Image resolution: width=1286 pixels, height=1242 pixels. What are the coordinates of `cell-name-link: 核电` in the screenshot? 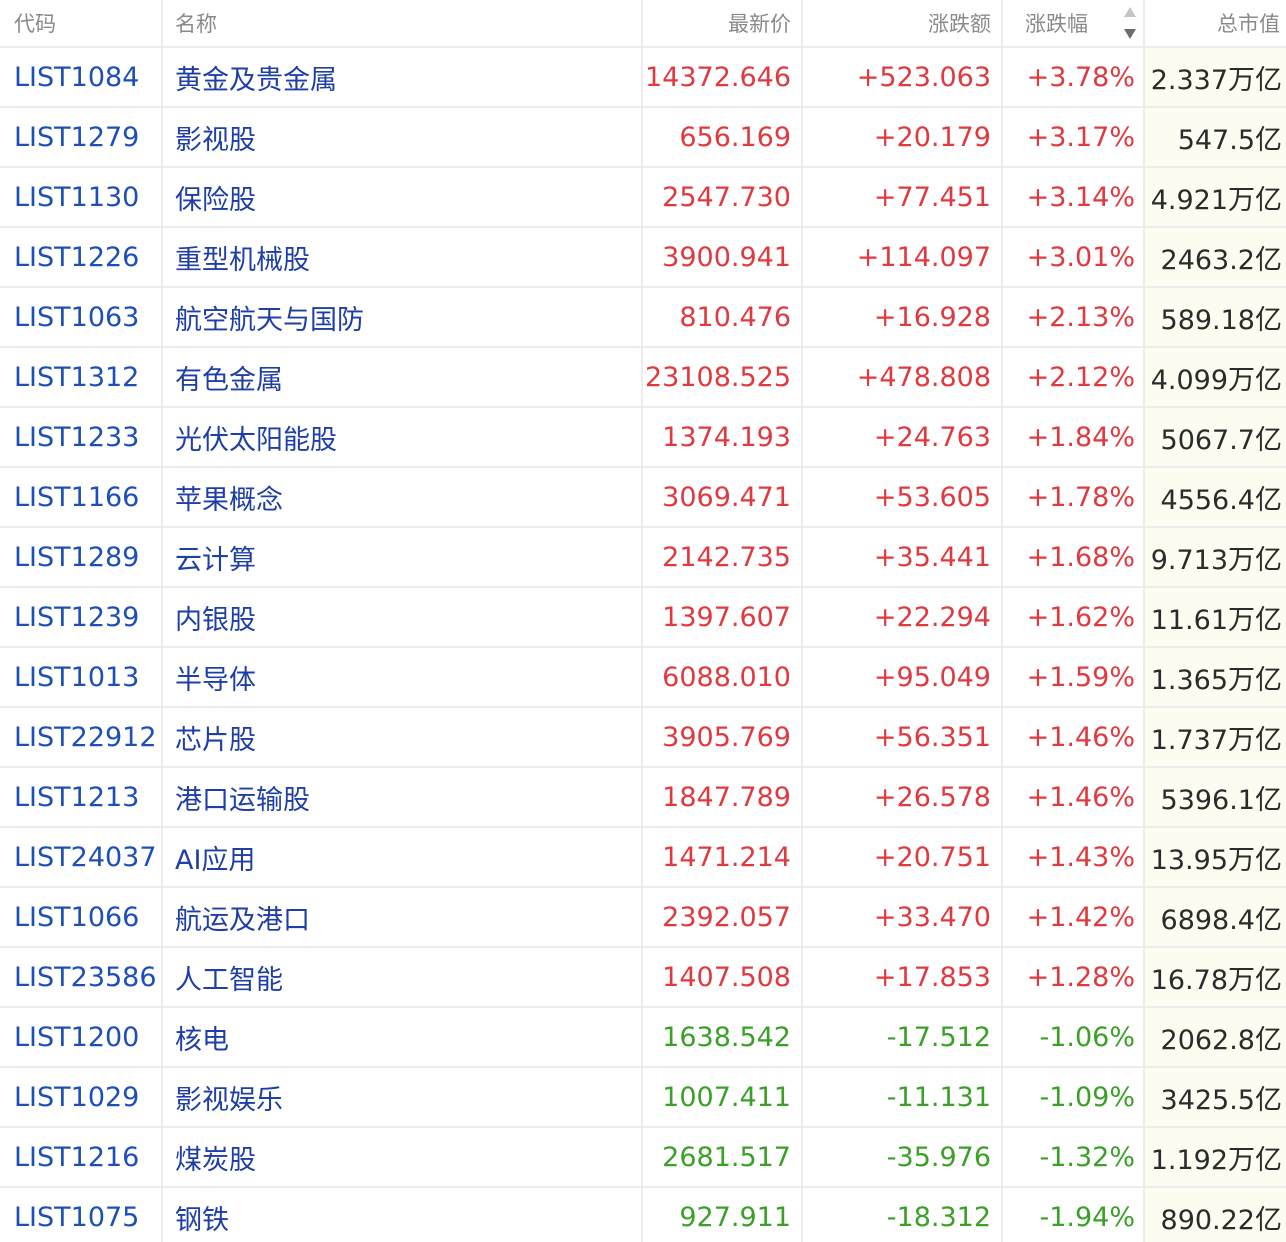 It's located at (403, 1037).